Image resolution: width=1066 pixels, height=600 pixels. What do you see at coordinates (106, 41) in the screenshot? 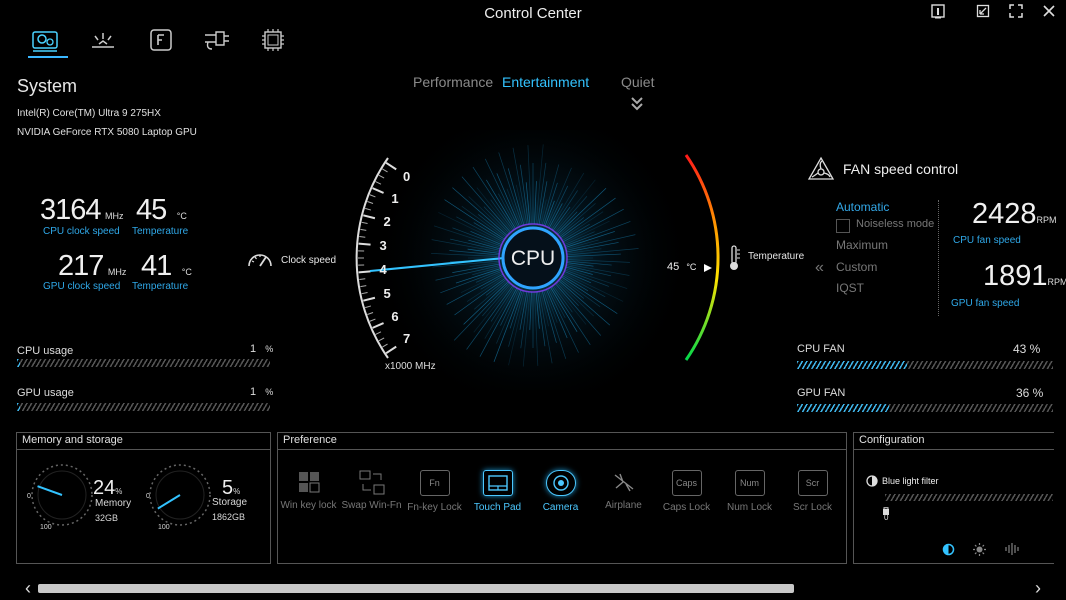
I see `tab-lighting-icon` at bounding box center [106, 41].